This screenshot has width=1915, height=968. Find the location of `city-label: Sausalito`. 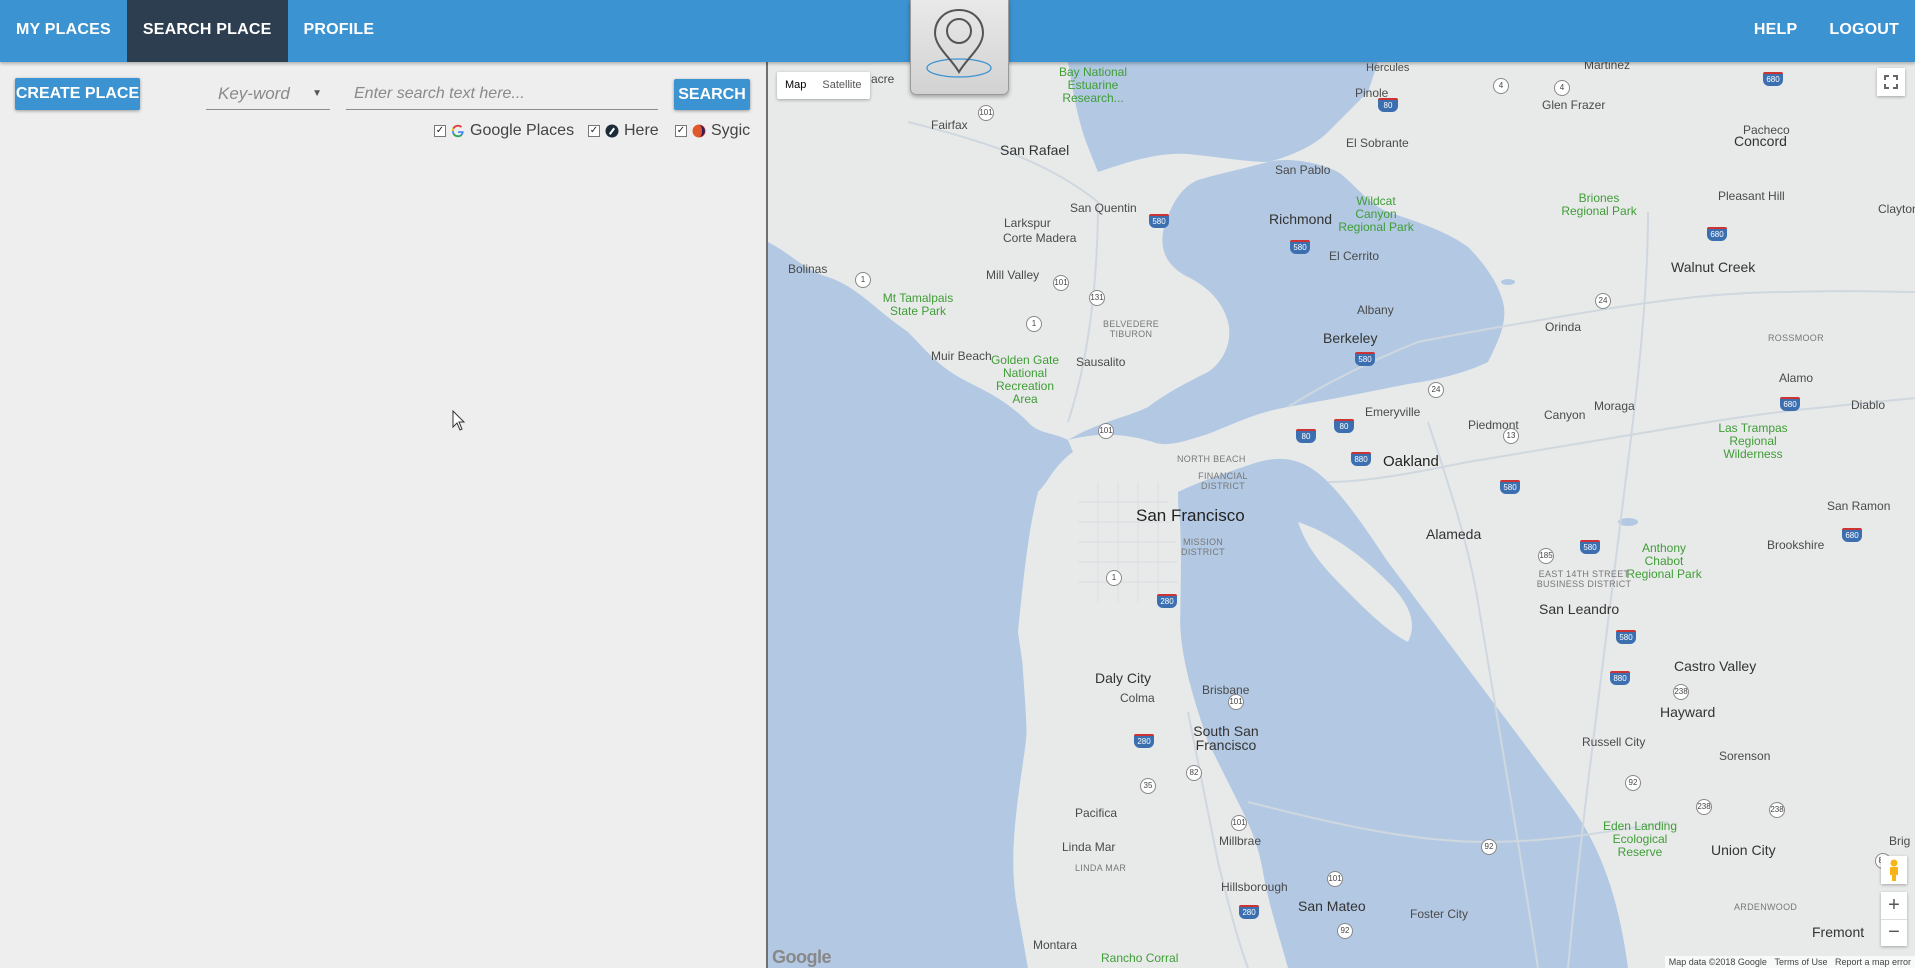

city-label: Sausalito is located at coordinates (1101, 362).